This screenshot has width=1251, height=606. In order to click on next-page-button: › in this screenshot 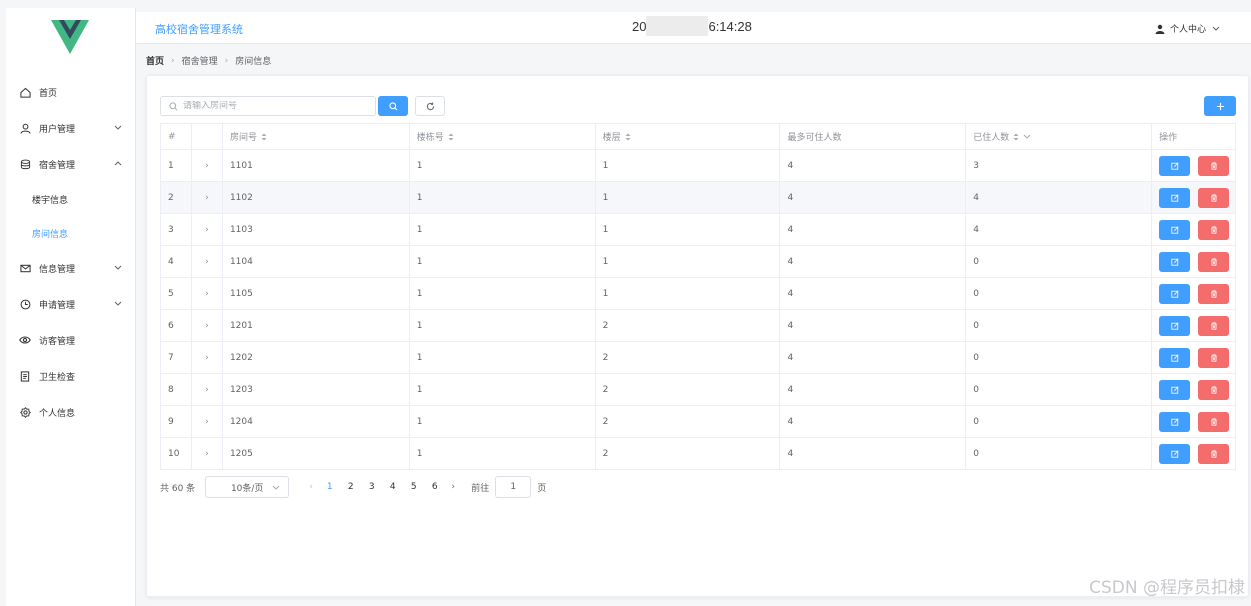, I will do `click(453, 487)`.